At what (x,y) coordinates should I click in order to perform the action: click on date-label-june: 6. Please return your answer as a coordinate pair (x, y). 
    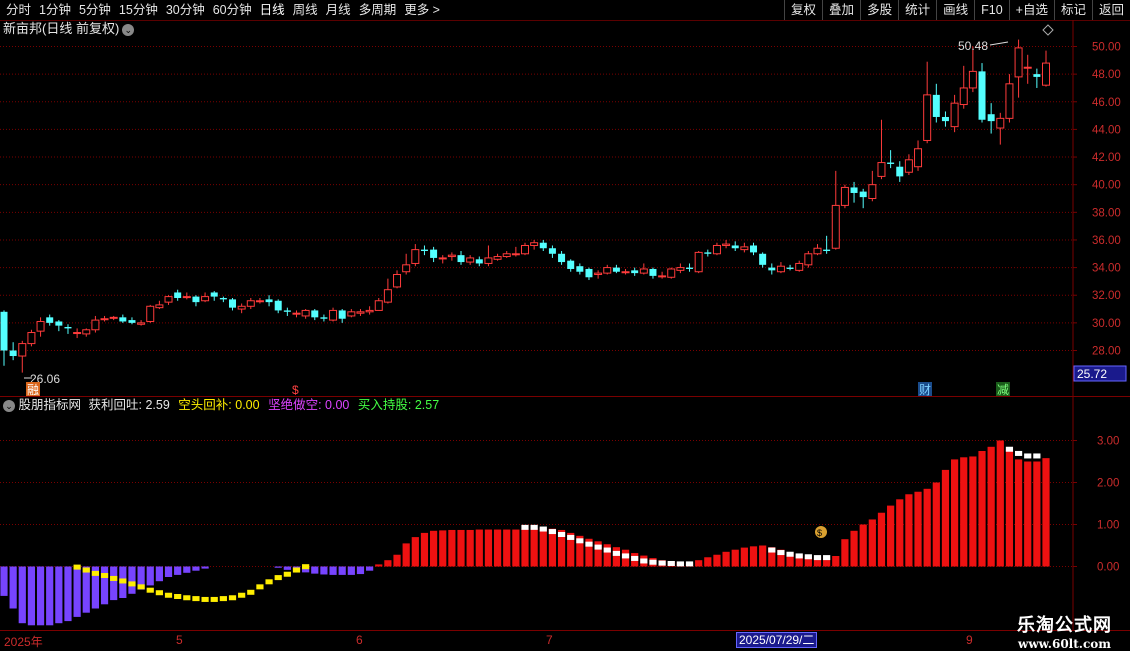
    Looking at the image, I should click on (359, 640).